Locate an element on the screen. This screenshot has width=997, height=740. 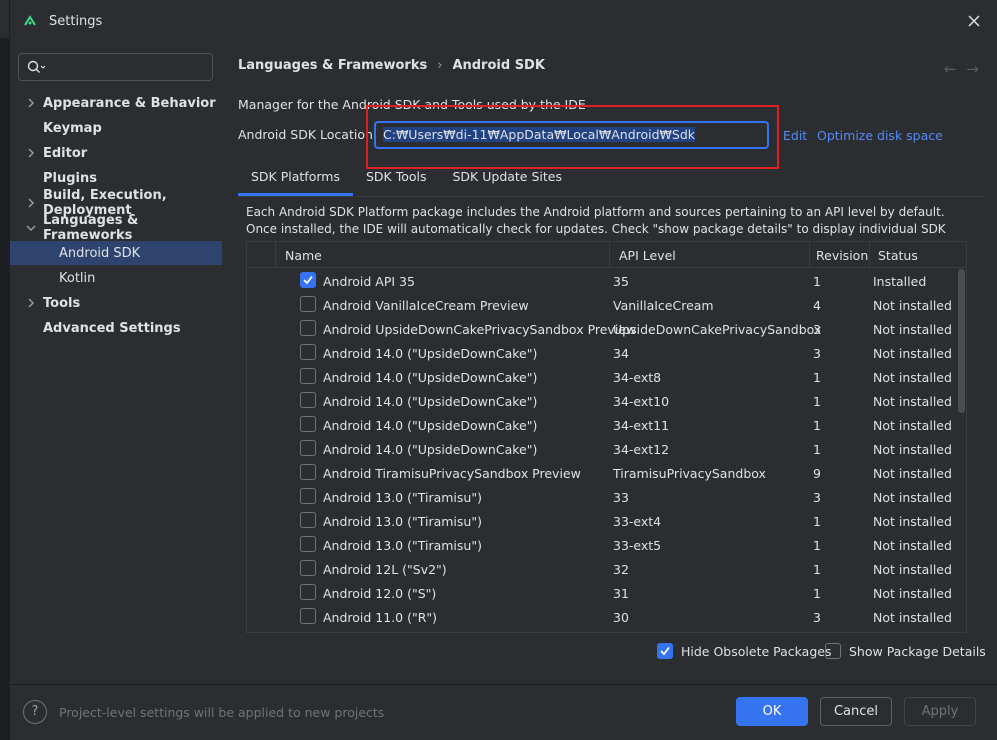
edit-link: Edit is located at coordinates (795, 135).